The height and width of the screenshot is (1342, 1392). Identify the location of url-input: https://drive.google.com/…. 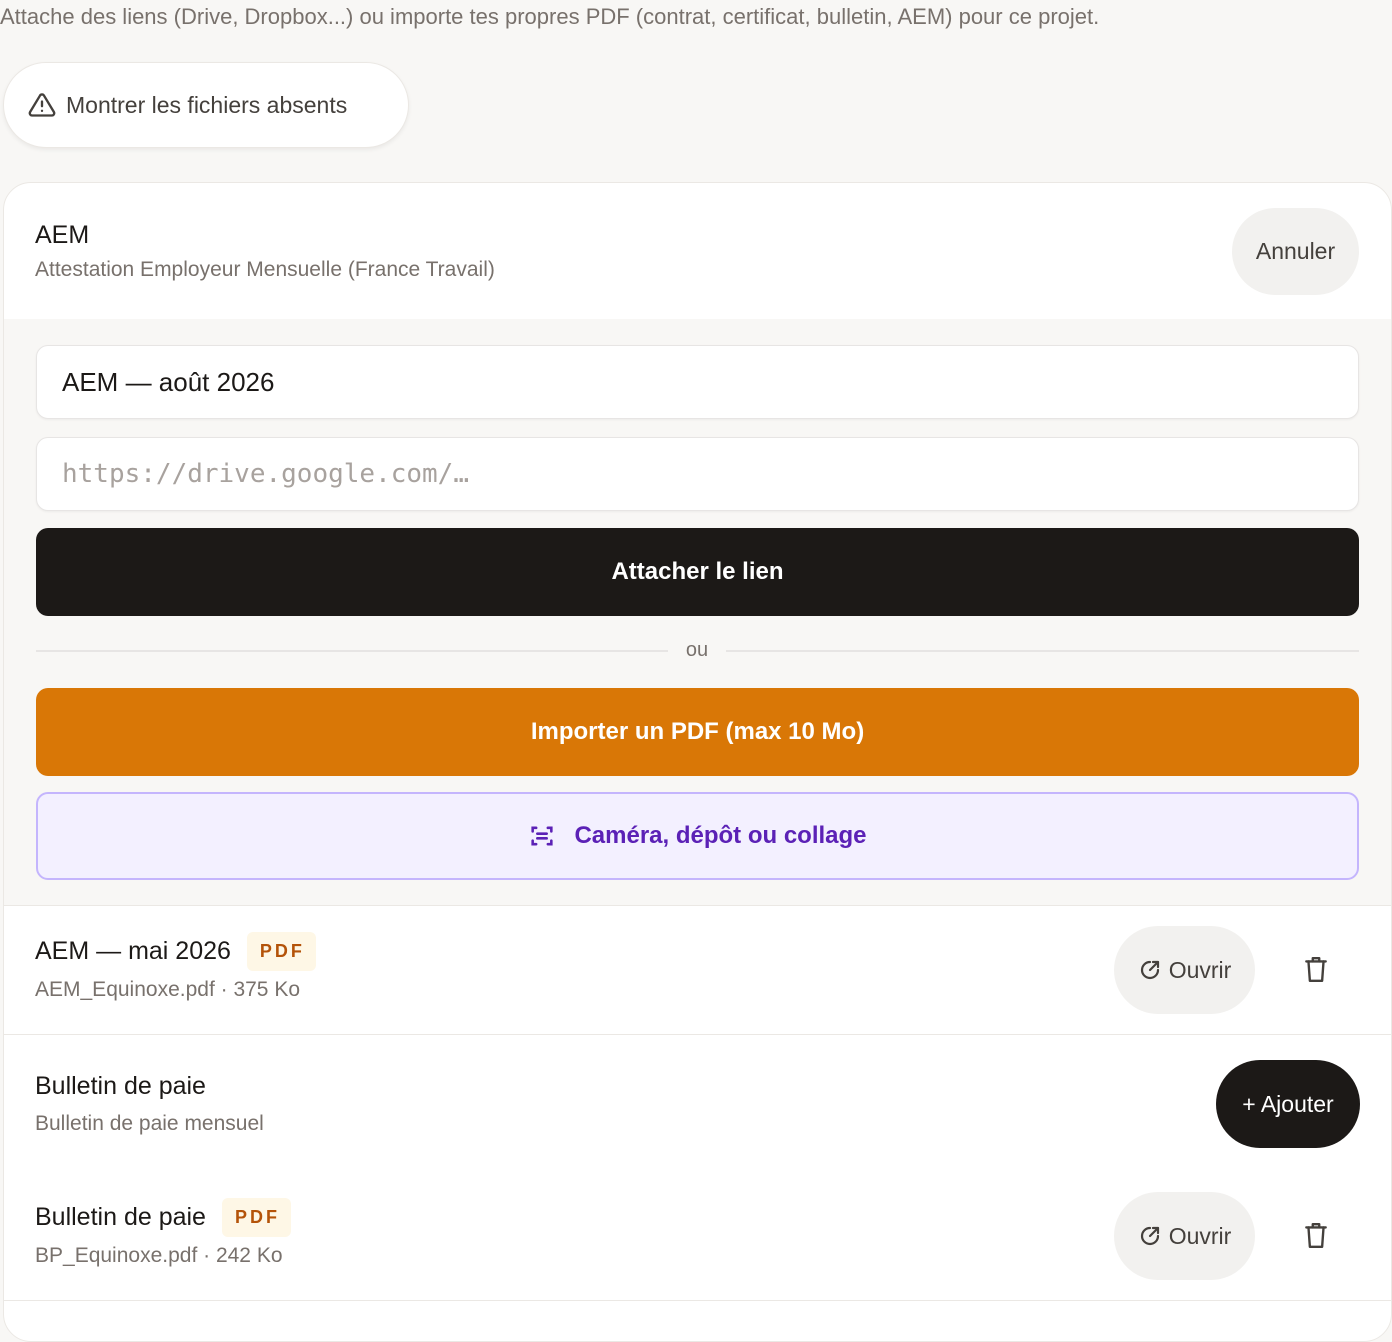
(697, 474).